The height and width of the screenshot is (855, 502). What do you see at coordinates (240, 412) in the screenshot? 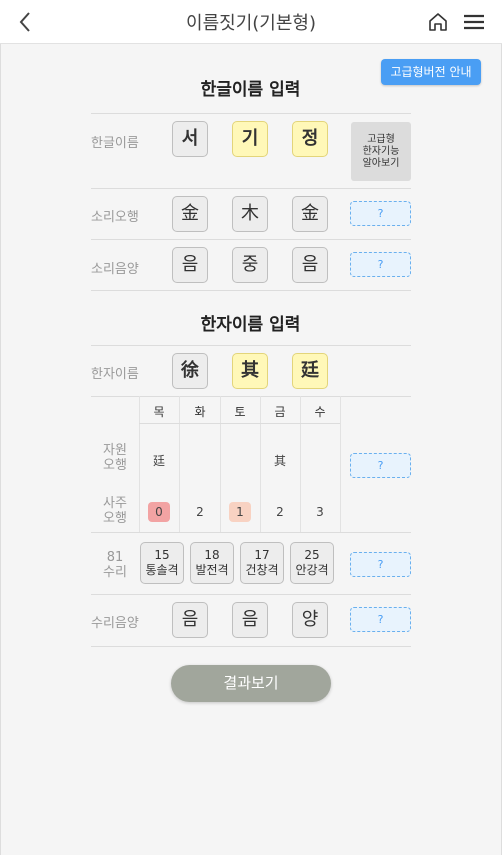
I see `element-header-earth: 토` at bounding box center [240, 412].